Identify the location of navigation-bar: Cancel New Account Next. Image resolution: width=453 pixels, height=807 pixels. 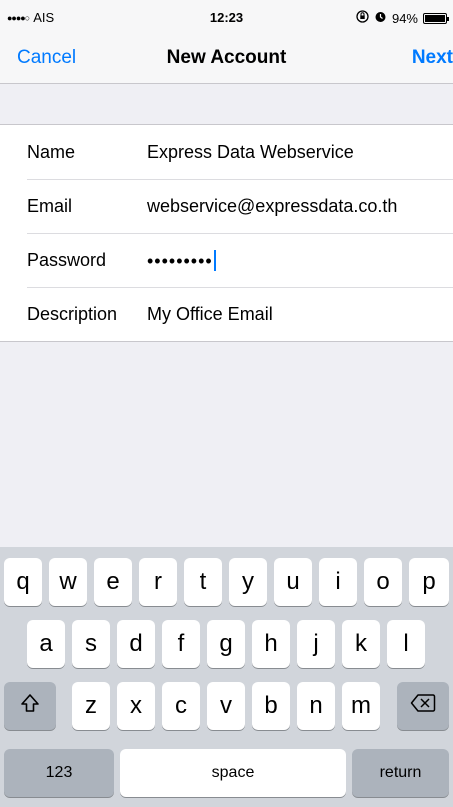
(226, 59).